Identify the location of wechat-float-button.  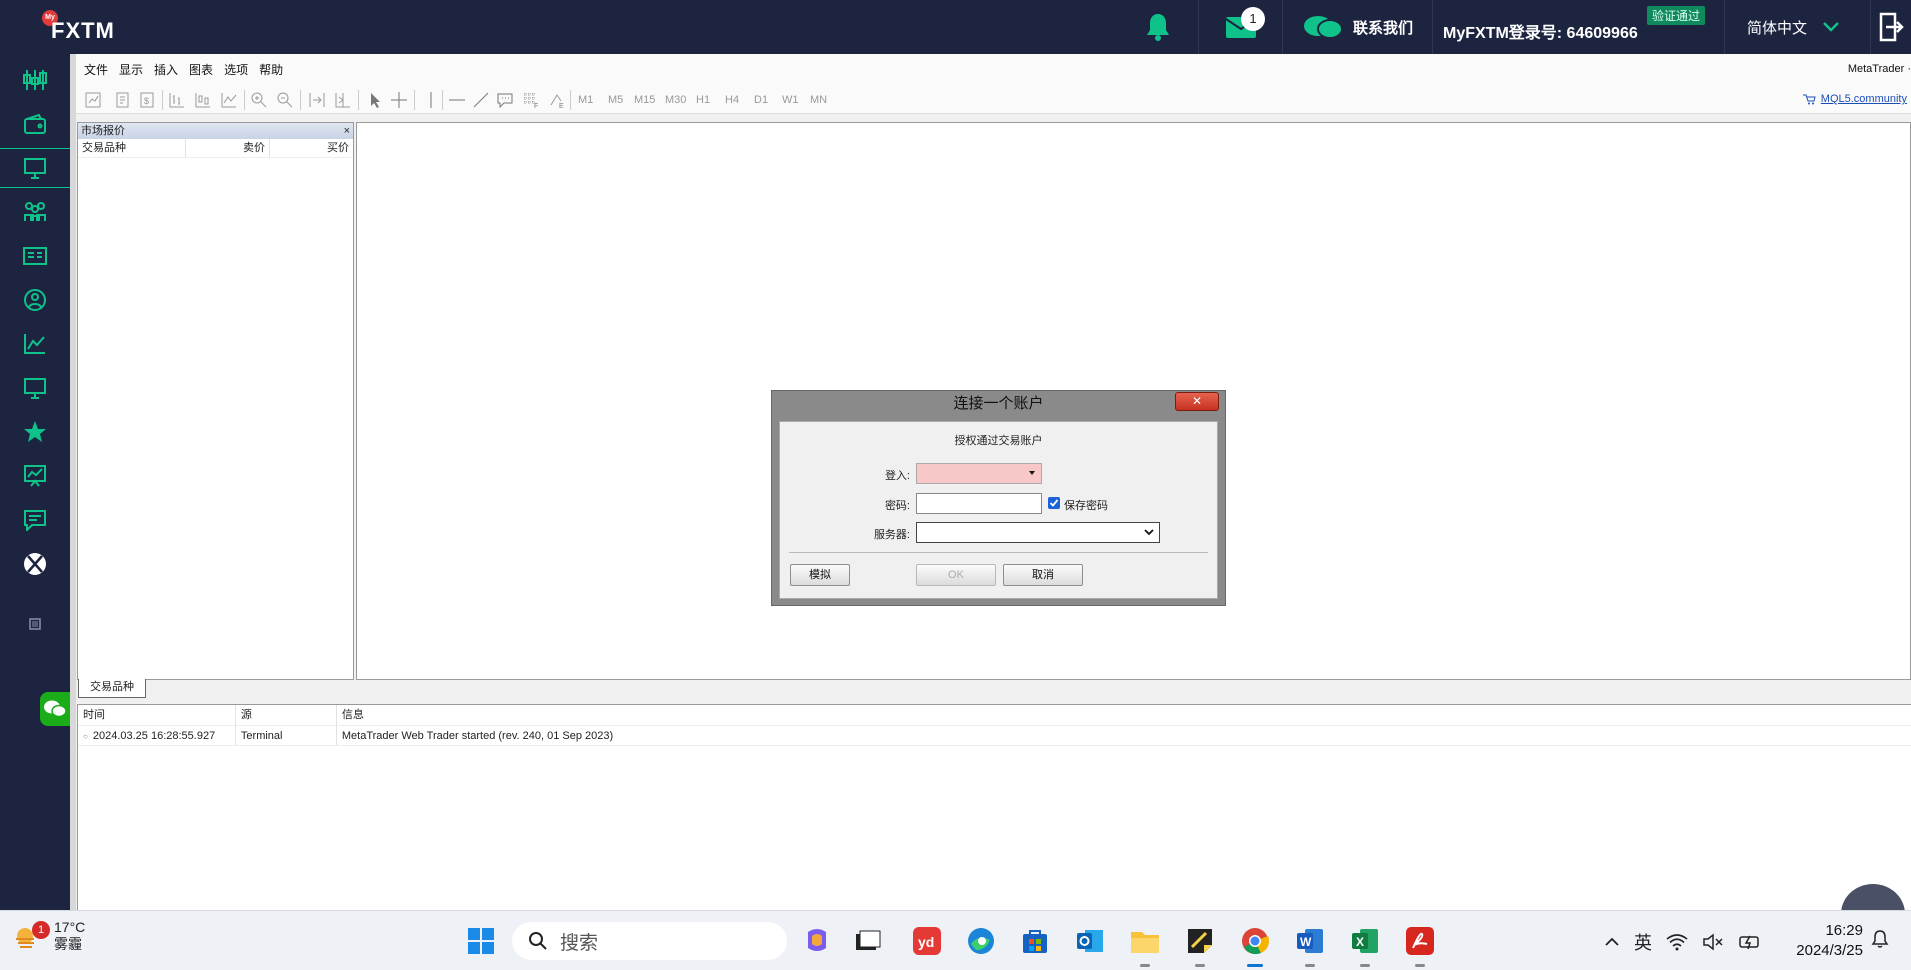
(55, 709).